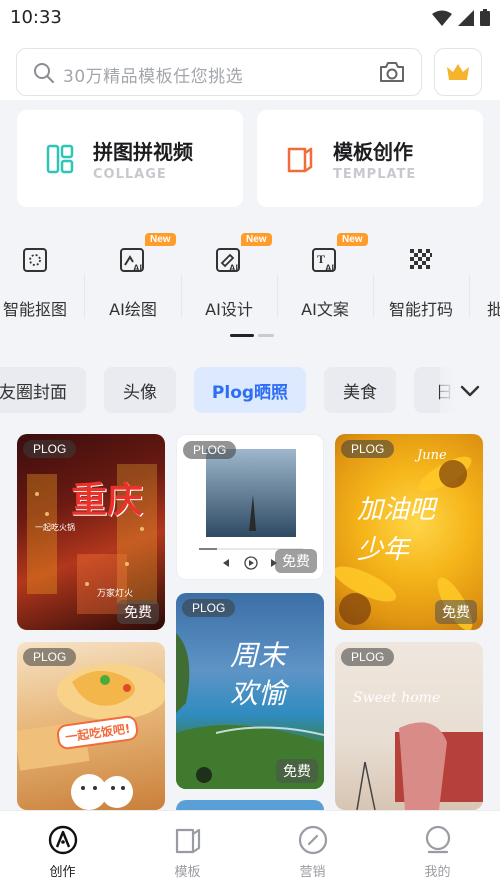 This screenshot has width=500, height=888. I want to click on category-tabs: 友圈封面 头像 Plog晒照 美食 日, so click(250, 391).